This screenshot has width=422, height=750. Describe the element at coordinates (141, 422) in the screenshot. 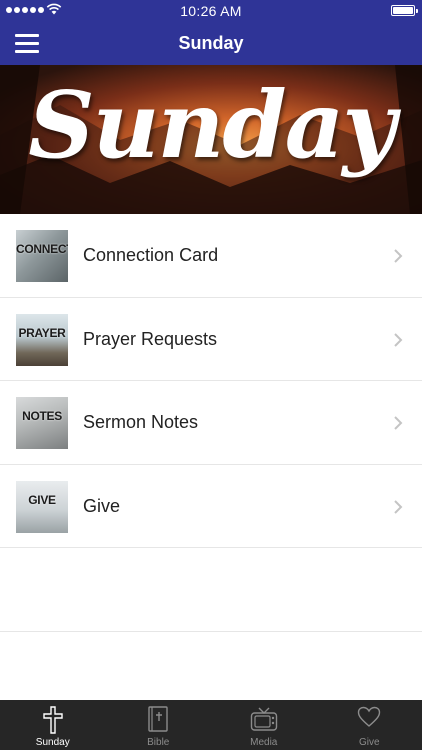

I see `list-item-label: Sermon Notes` at that location.